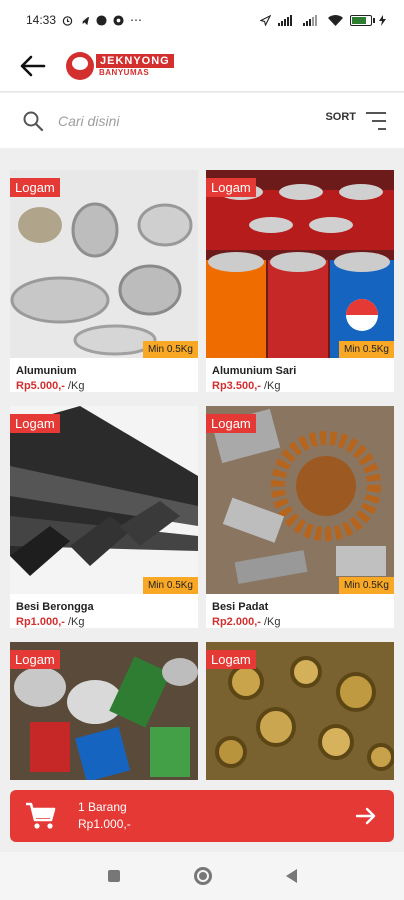 The width and height of the screenshot is (404, 900). I want to click on more-notifications-icon: ⋯, so click(136, 20).